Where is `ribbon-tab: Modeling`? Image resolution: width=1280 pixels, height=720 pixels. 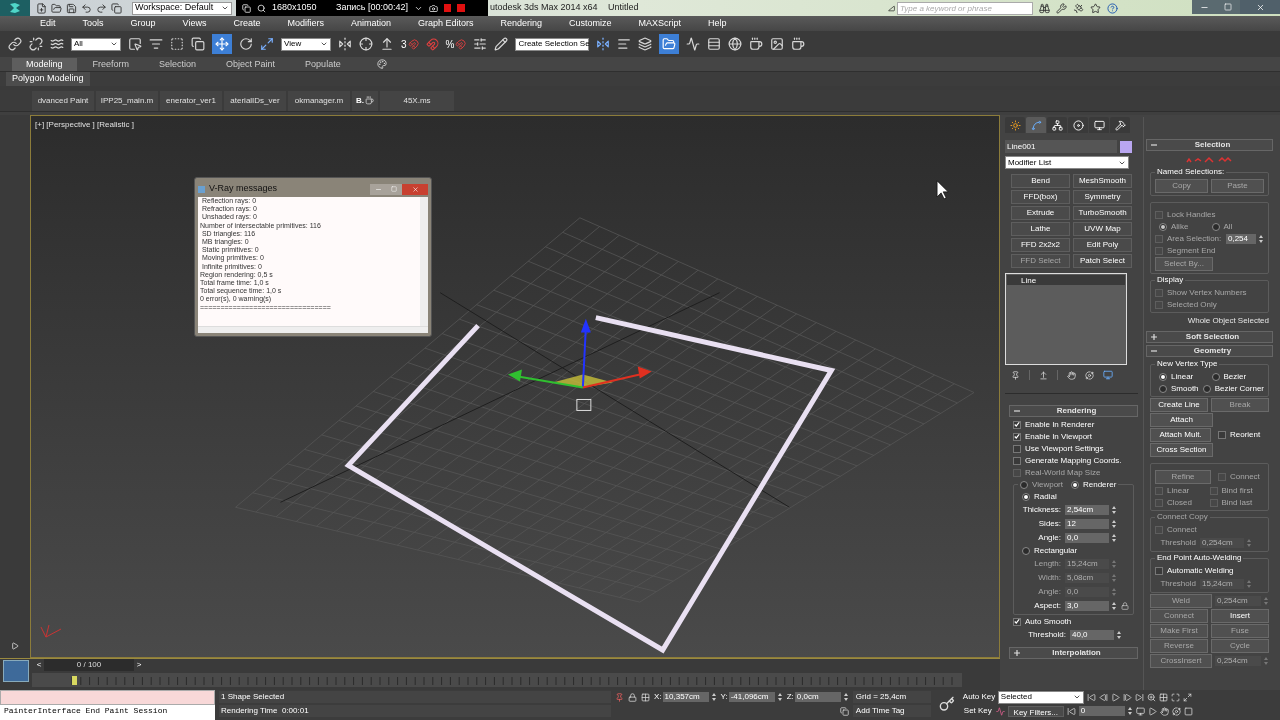 ribbon-tab: Modeling is located at coordinates (44, 64).